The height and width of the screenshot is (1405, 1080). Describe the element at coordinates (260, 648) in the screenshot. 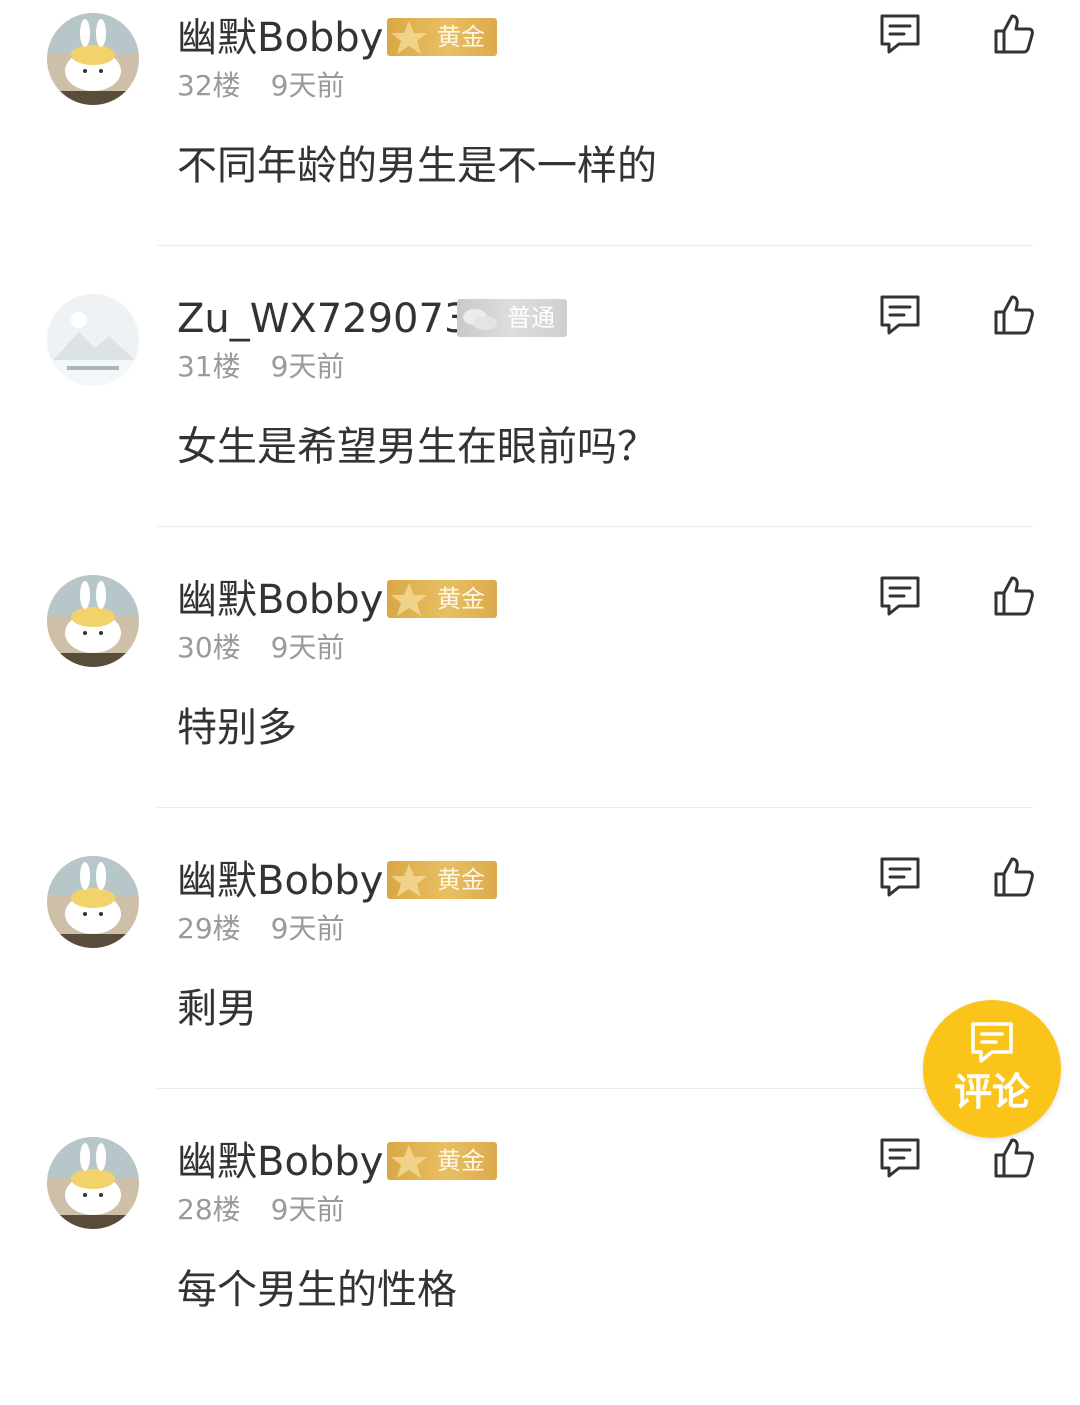

I see `comment-meta: 30楼 9天前` at that location.